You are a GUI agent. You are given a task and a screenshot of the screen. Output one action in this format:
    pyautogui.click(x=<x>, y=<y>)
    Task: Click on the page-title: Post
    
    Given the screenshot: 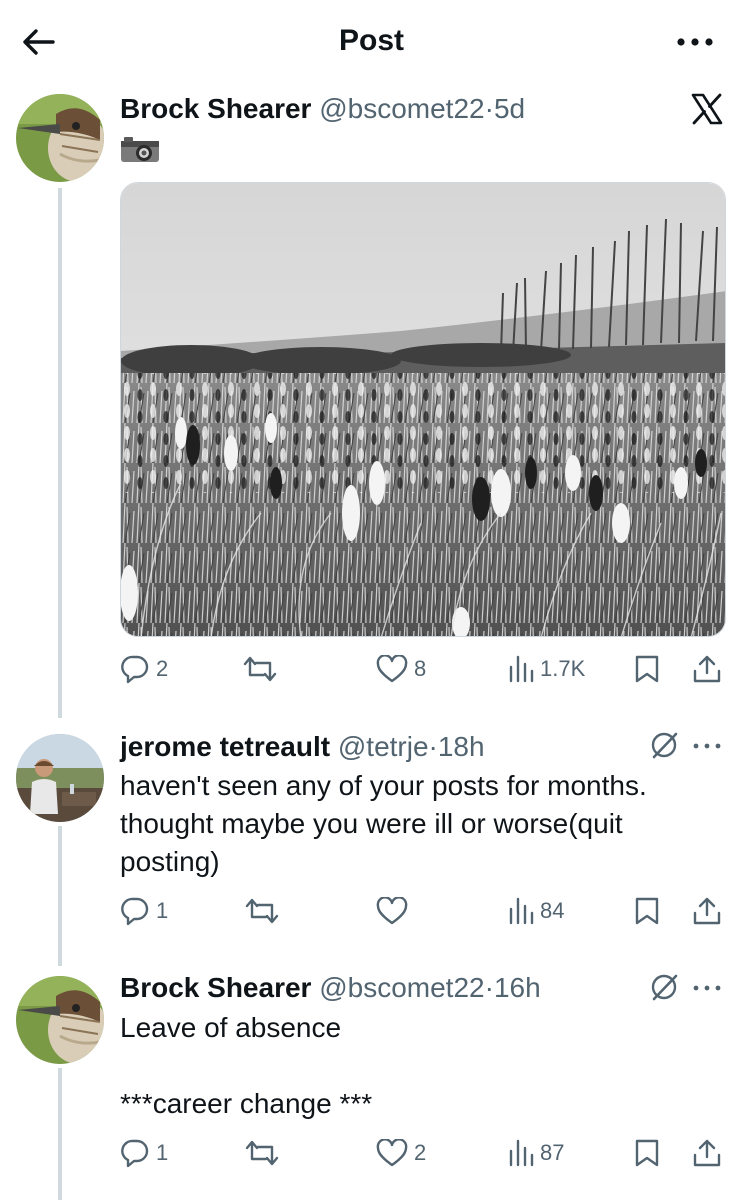 What is the action you would take?
    pyautogui.click(x=371, y=40)
    